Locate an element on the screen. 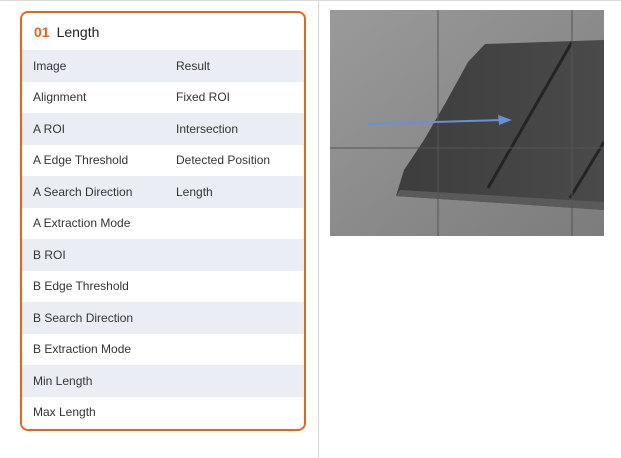 The image size is (621, 458). list-row: A Search Direction Length is located at coordinates (163, 192).